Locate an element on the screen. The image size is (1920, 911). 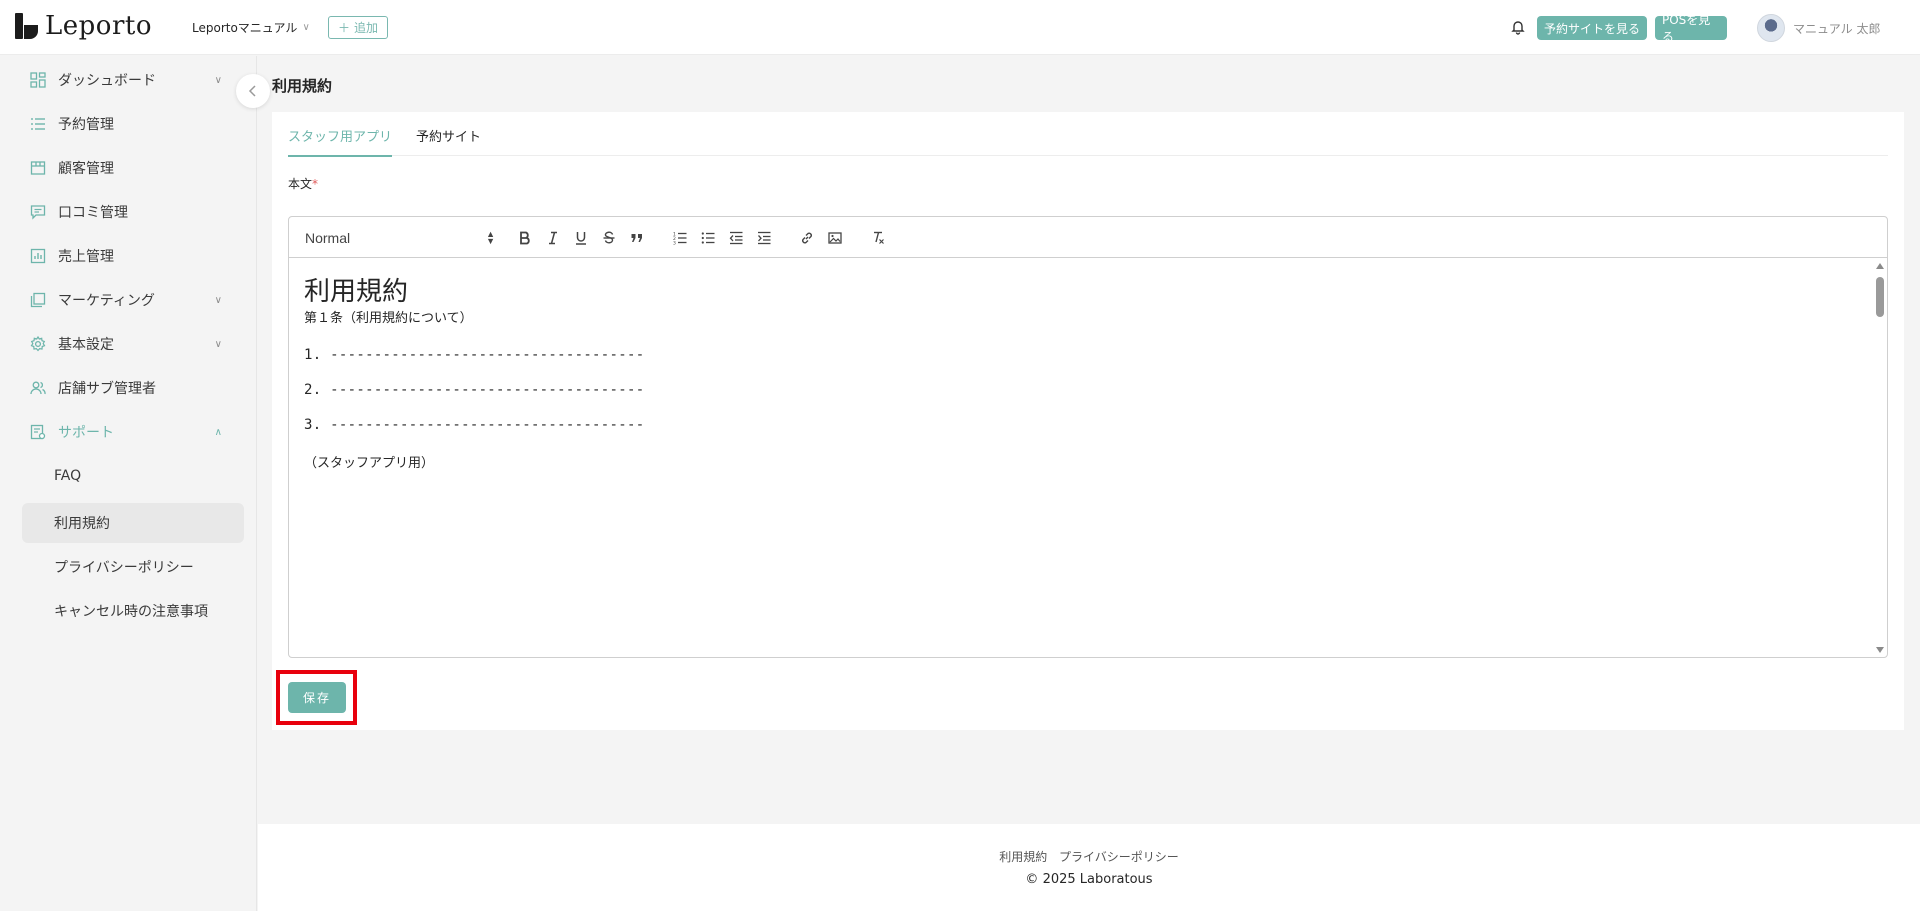
sidebar-subitem-terms: 利用規約 is located at coordinates (133, 523).